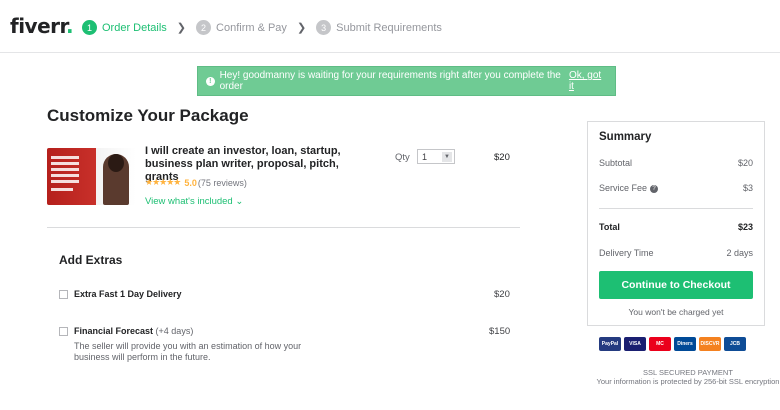 This screenshot has height=410, width=780. I want to click on step-confirm-pay: 2 Confirm & Pay, so click(241, 27).